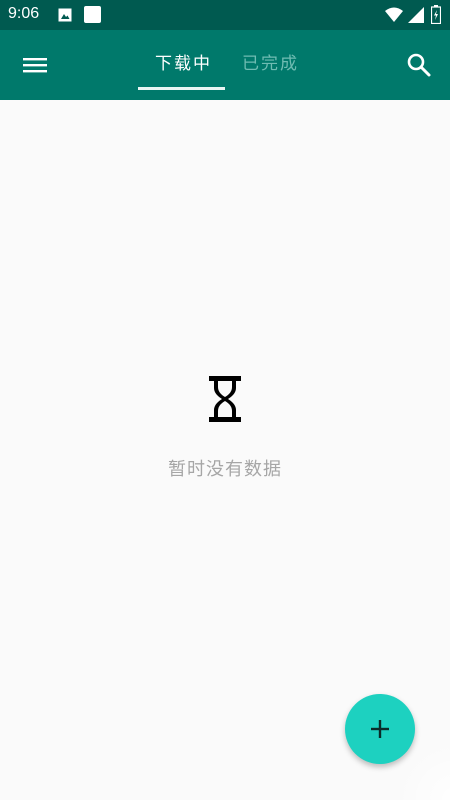 Image resolution: width=450 pixels, height=800 pixels. What do you see at coordinates (225, 15) in the screenshot?
I see `status-bar: 9:06` at bounding box center [225, 15].